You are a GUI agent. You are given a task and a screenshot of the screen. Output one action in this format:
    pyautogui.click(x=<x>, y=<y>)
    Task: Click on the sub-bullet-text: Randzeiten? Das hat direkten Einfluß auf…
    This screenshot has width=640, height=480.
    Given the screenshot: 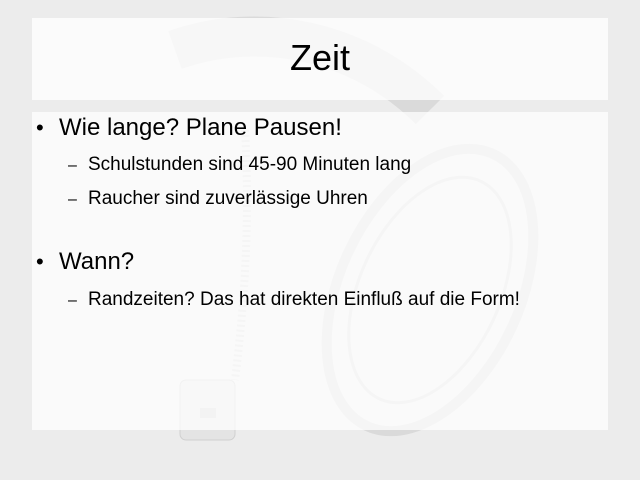 What is the action you would take?
    pyautogui.click(x=304, y=299)
    